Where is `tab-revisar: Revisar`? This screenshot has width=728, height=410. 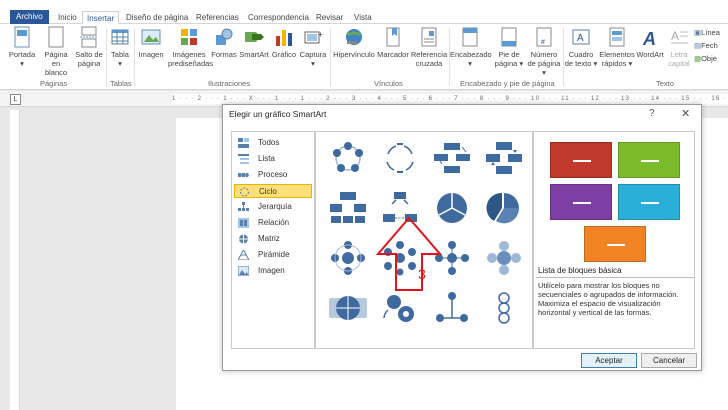 tab-revisar: Revisar is located at coordinates (329, 17).